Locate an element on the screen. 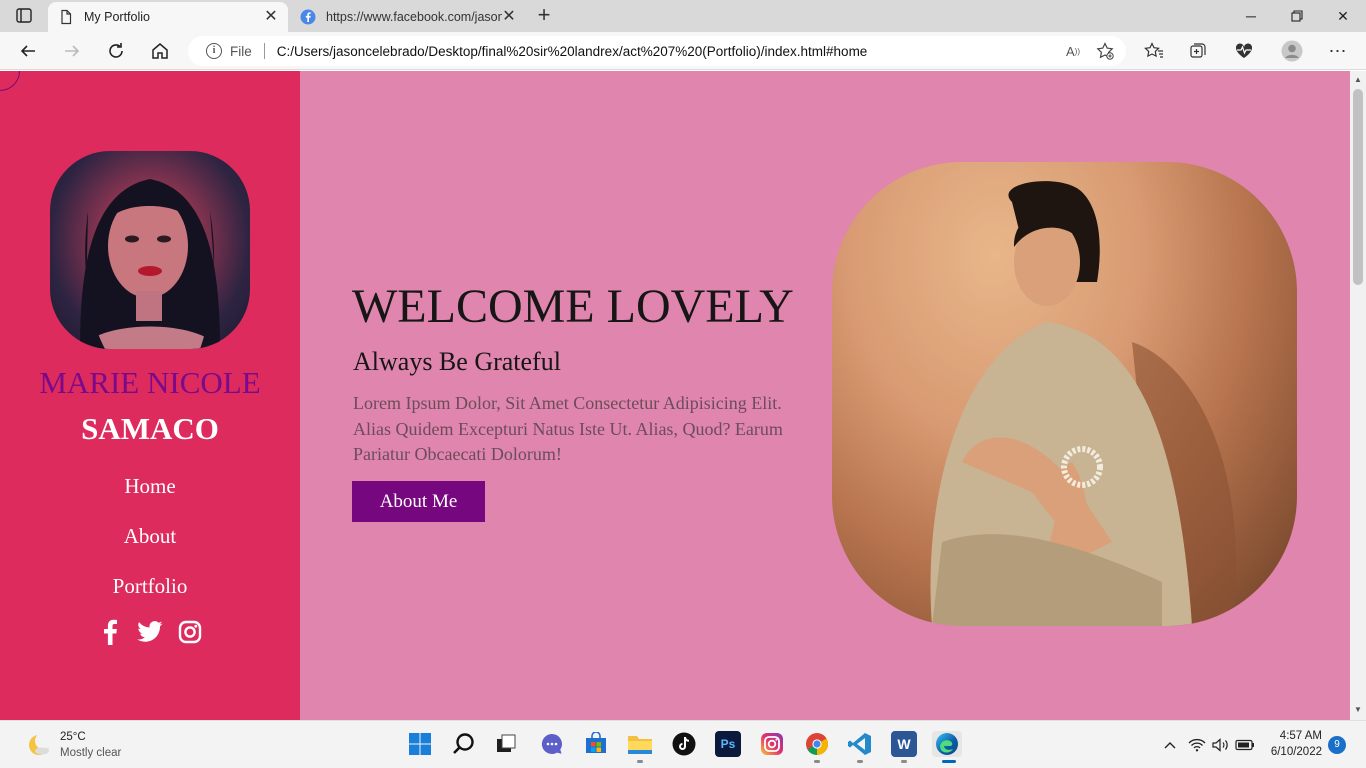 This screenshot has height=768, width=1366. task-view-icon is located at coordinates (506, 744).